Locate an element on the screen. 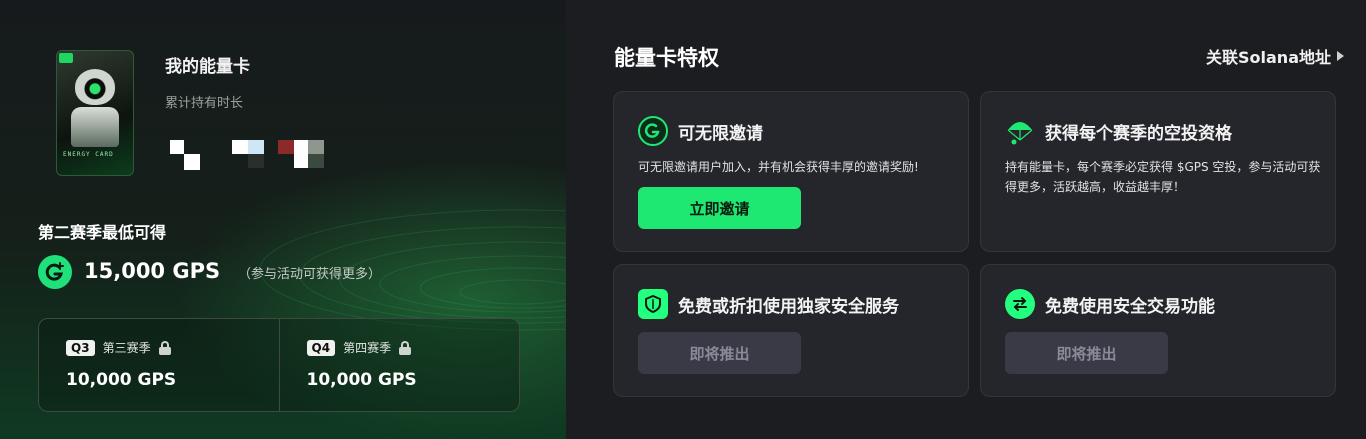 This screenshot has width=1366, height=439. season-two-min-title: 第二赛季最低可得 is located at coordinates (102, 232).